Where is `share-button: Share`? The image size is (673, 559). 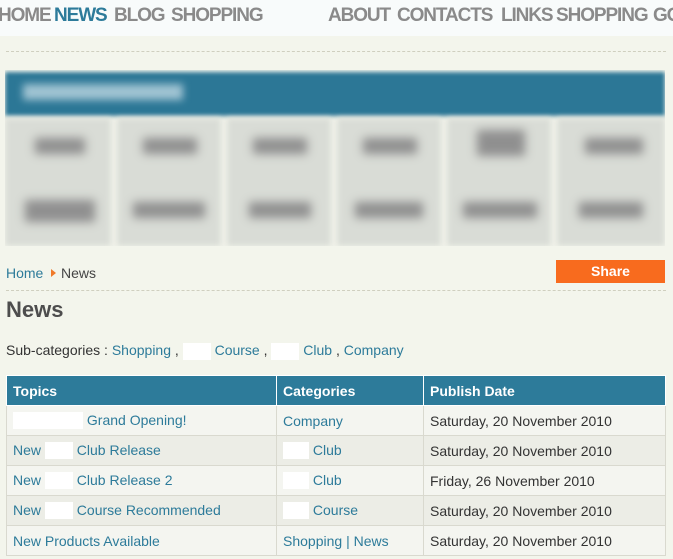 share-button: Share is located at coordinates (610, 271).